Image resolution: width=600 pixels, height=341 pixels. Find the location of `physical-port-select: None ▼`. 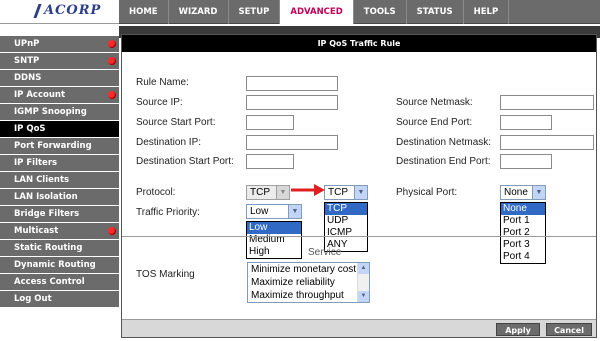

physical-port-select: None ▼ is located at coordinates (523, 192).